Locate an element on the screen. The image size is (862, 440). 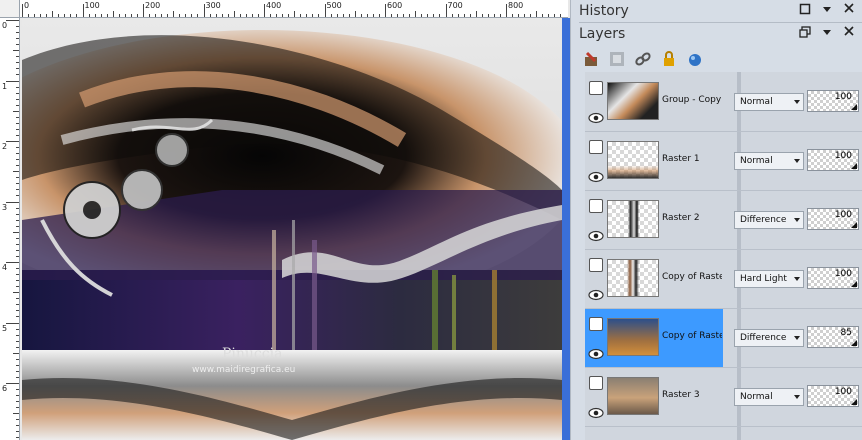
link-icon is located at coordinates (643, 59).